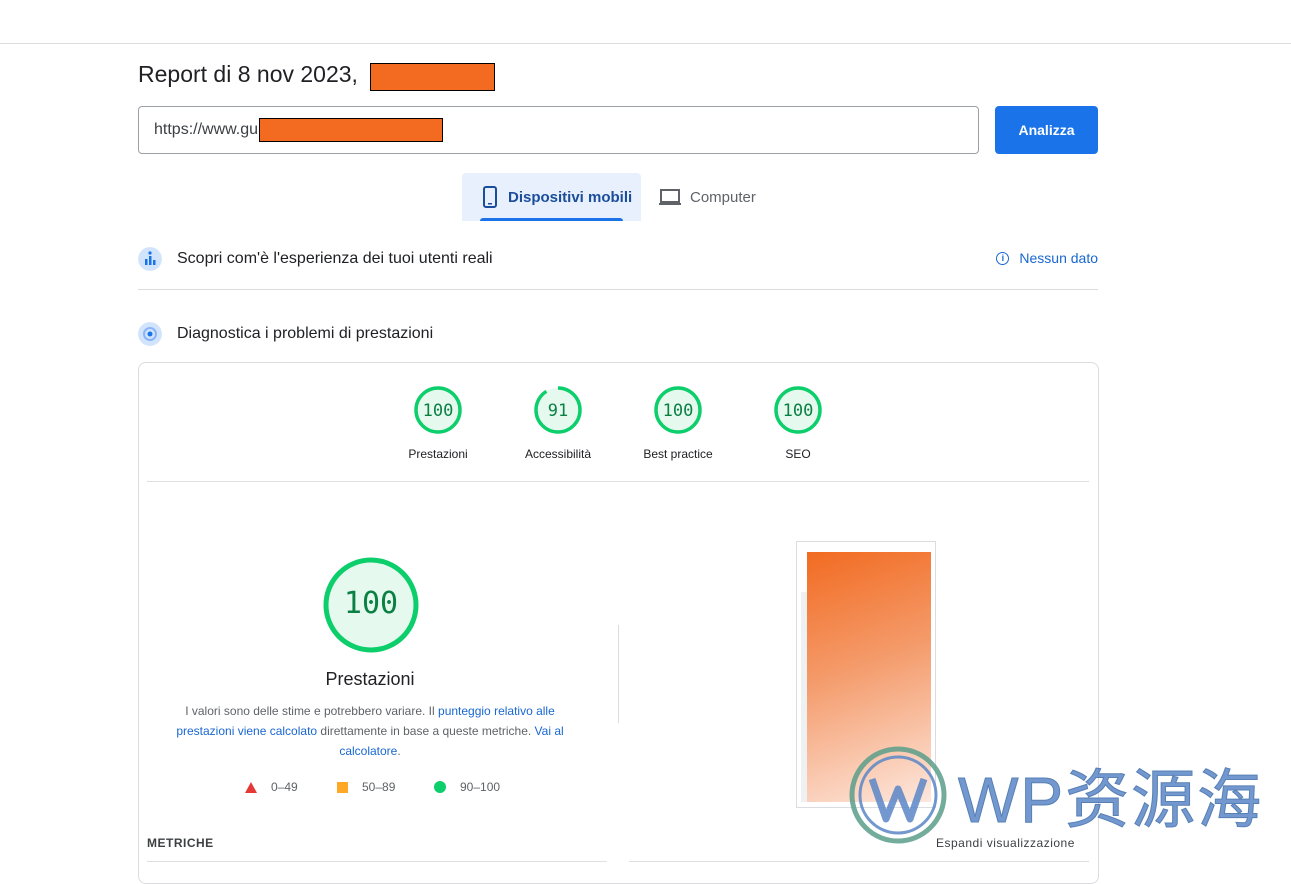 The width and height of the screenshot is (1291, 884). Describe the element at coordinates (377, 861) in the screenshot. I see `metrics-divider` at that location.